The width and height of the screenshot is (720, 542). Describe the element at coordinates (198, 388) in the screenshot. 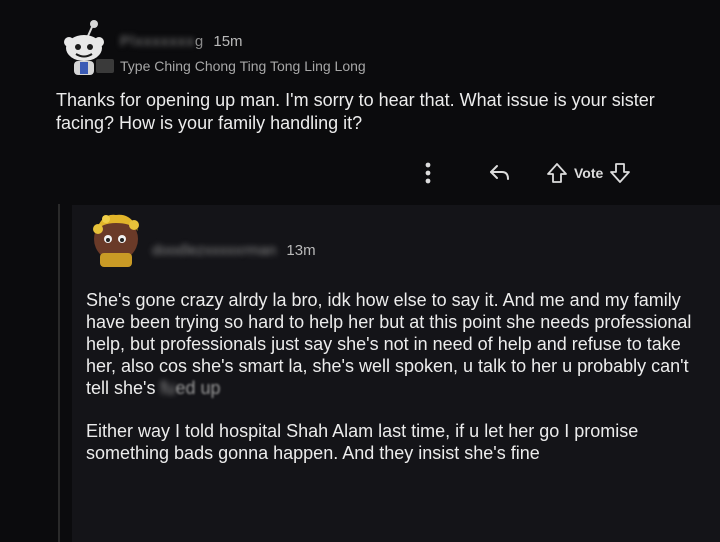

I see `reply-paragraph-1-end: ed up` at that location.